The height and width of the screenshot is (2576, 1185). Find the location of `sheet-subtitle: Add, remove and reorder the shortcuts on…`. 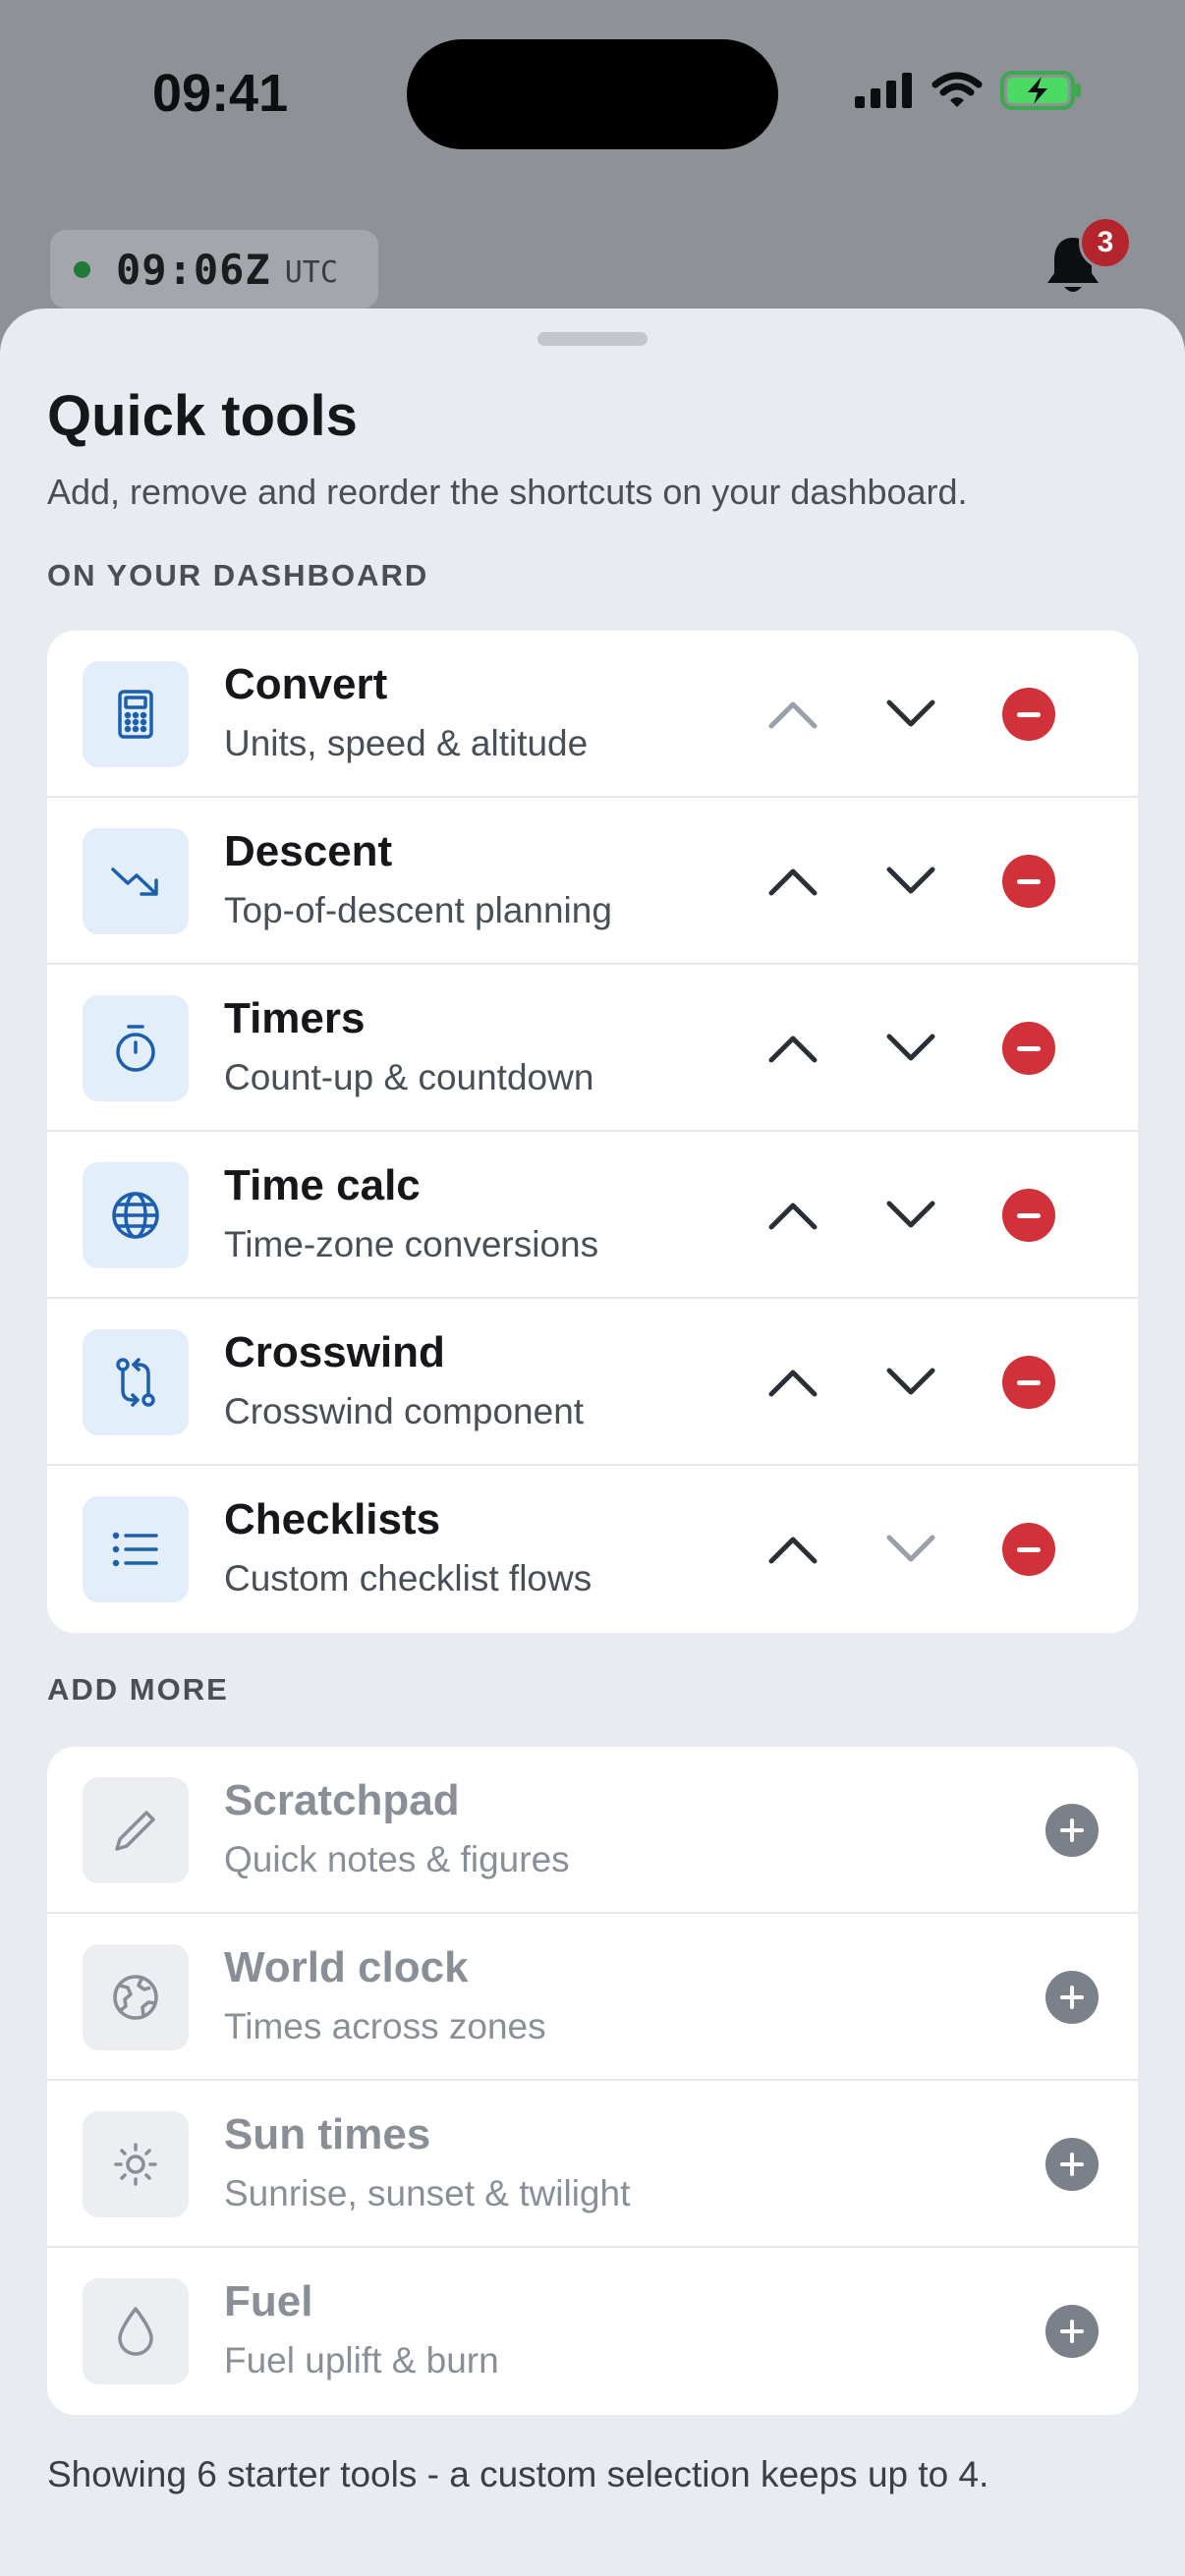

sheet-subtitle: Add, remove and reorder the shortcuts on… is located at coordinates (507, 492).